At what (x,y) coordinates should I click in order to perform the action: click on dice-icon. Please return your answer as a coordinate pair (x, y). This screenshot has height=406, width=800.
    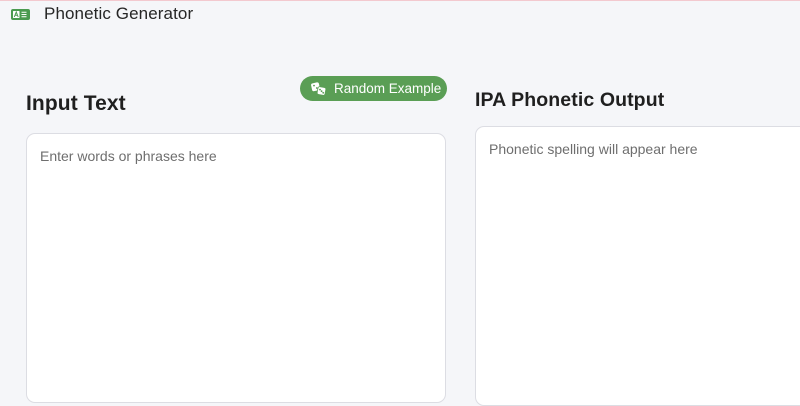
    Looking at the image, I should click on (319, 88).